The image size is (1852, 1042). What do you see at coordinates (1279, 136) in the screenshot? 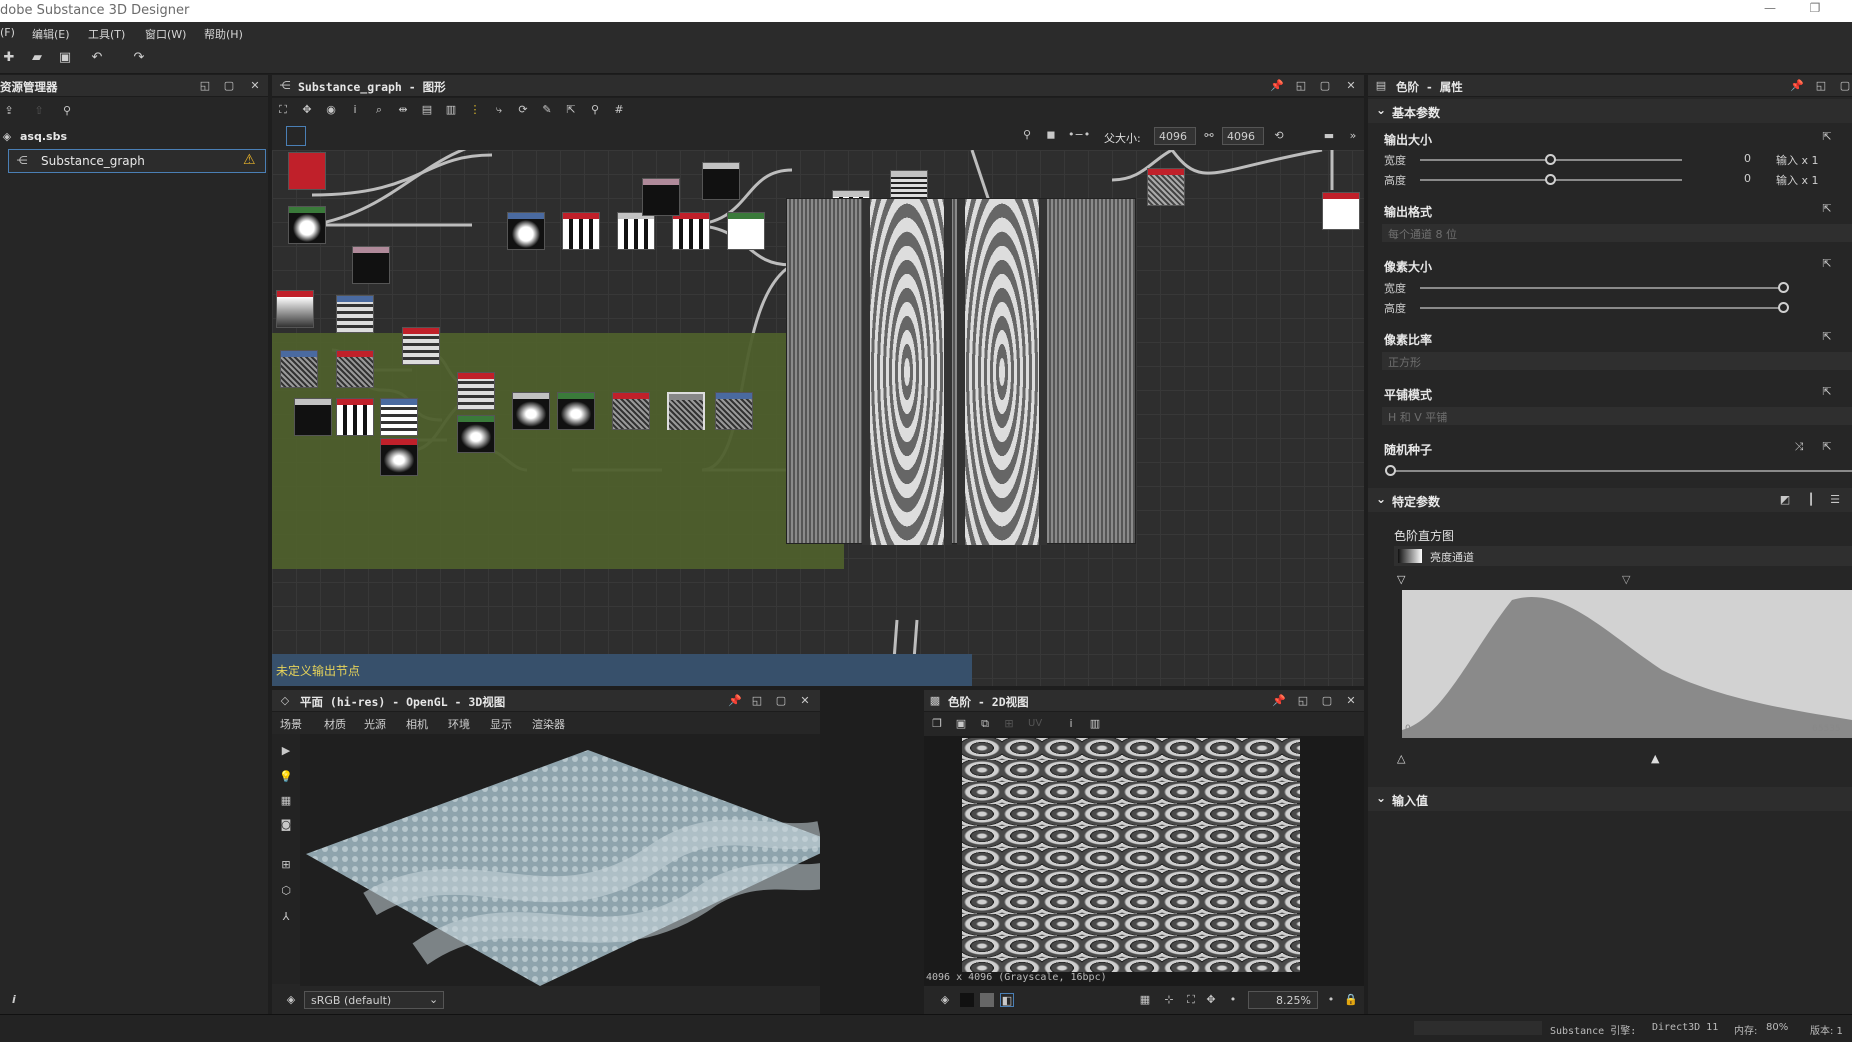
I see `reset-icon: ⟲` at bounding box center [1279, 136].